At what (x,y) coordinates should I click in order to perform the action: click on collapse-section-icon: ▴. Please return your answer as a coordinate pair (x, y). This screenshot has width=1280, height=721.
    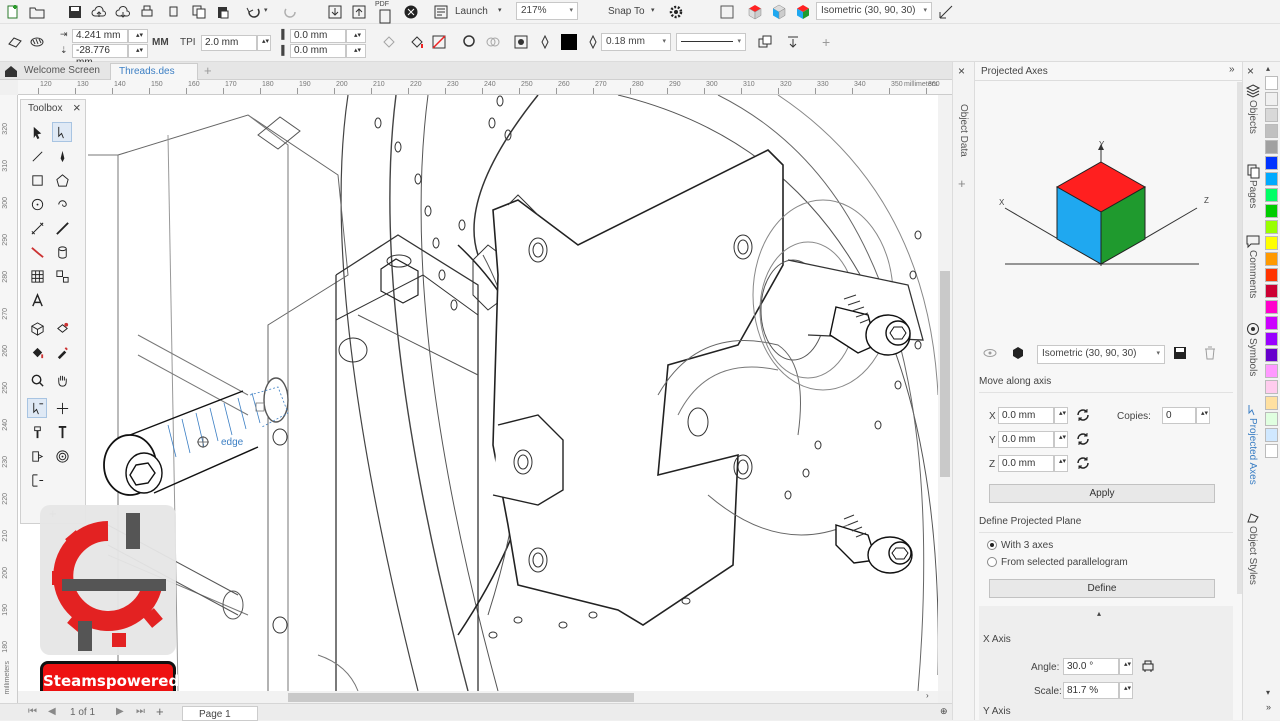
    Looking at the image, I should click on (1099, 613).